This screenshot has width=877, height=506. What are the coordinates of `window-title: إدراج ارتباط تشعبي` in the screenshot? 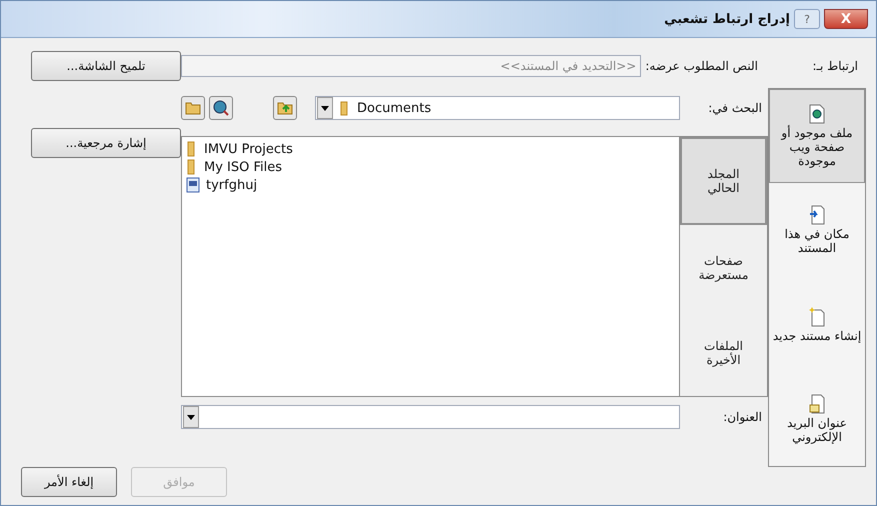 It's located at (727, 19).